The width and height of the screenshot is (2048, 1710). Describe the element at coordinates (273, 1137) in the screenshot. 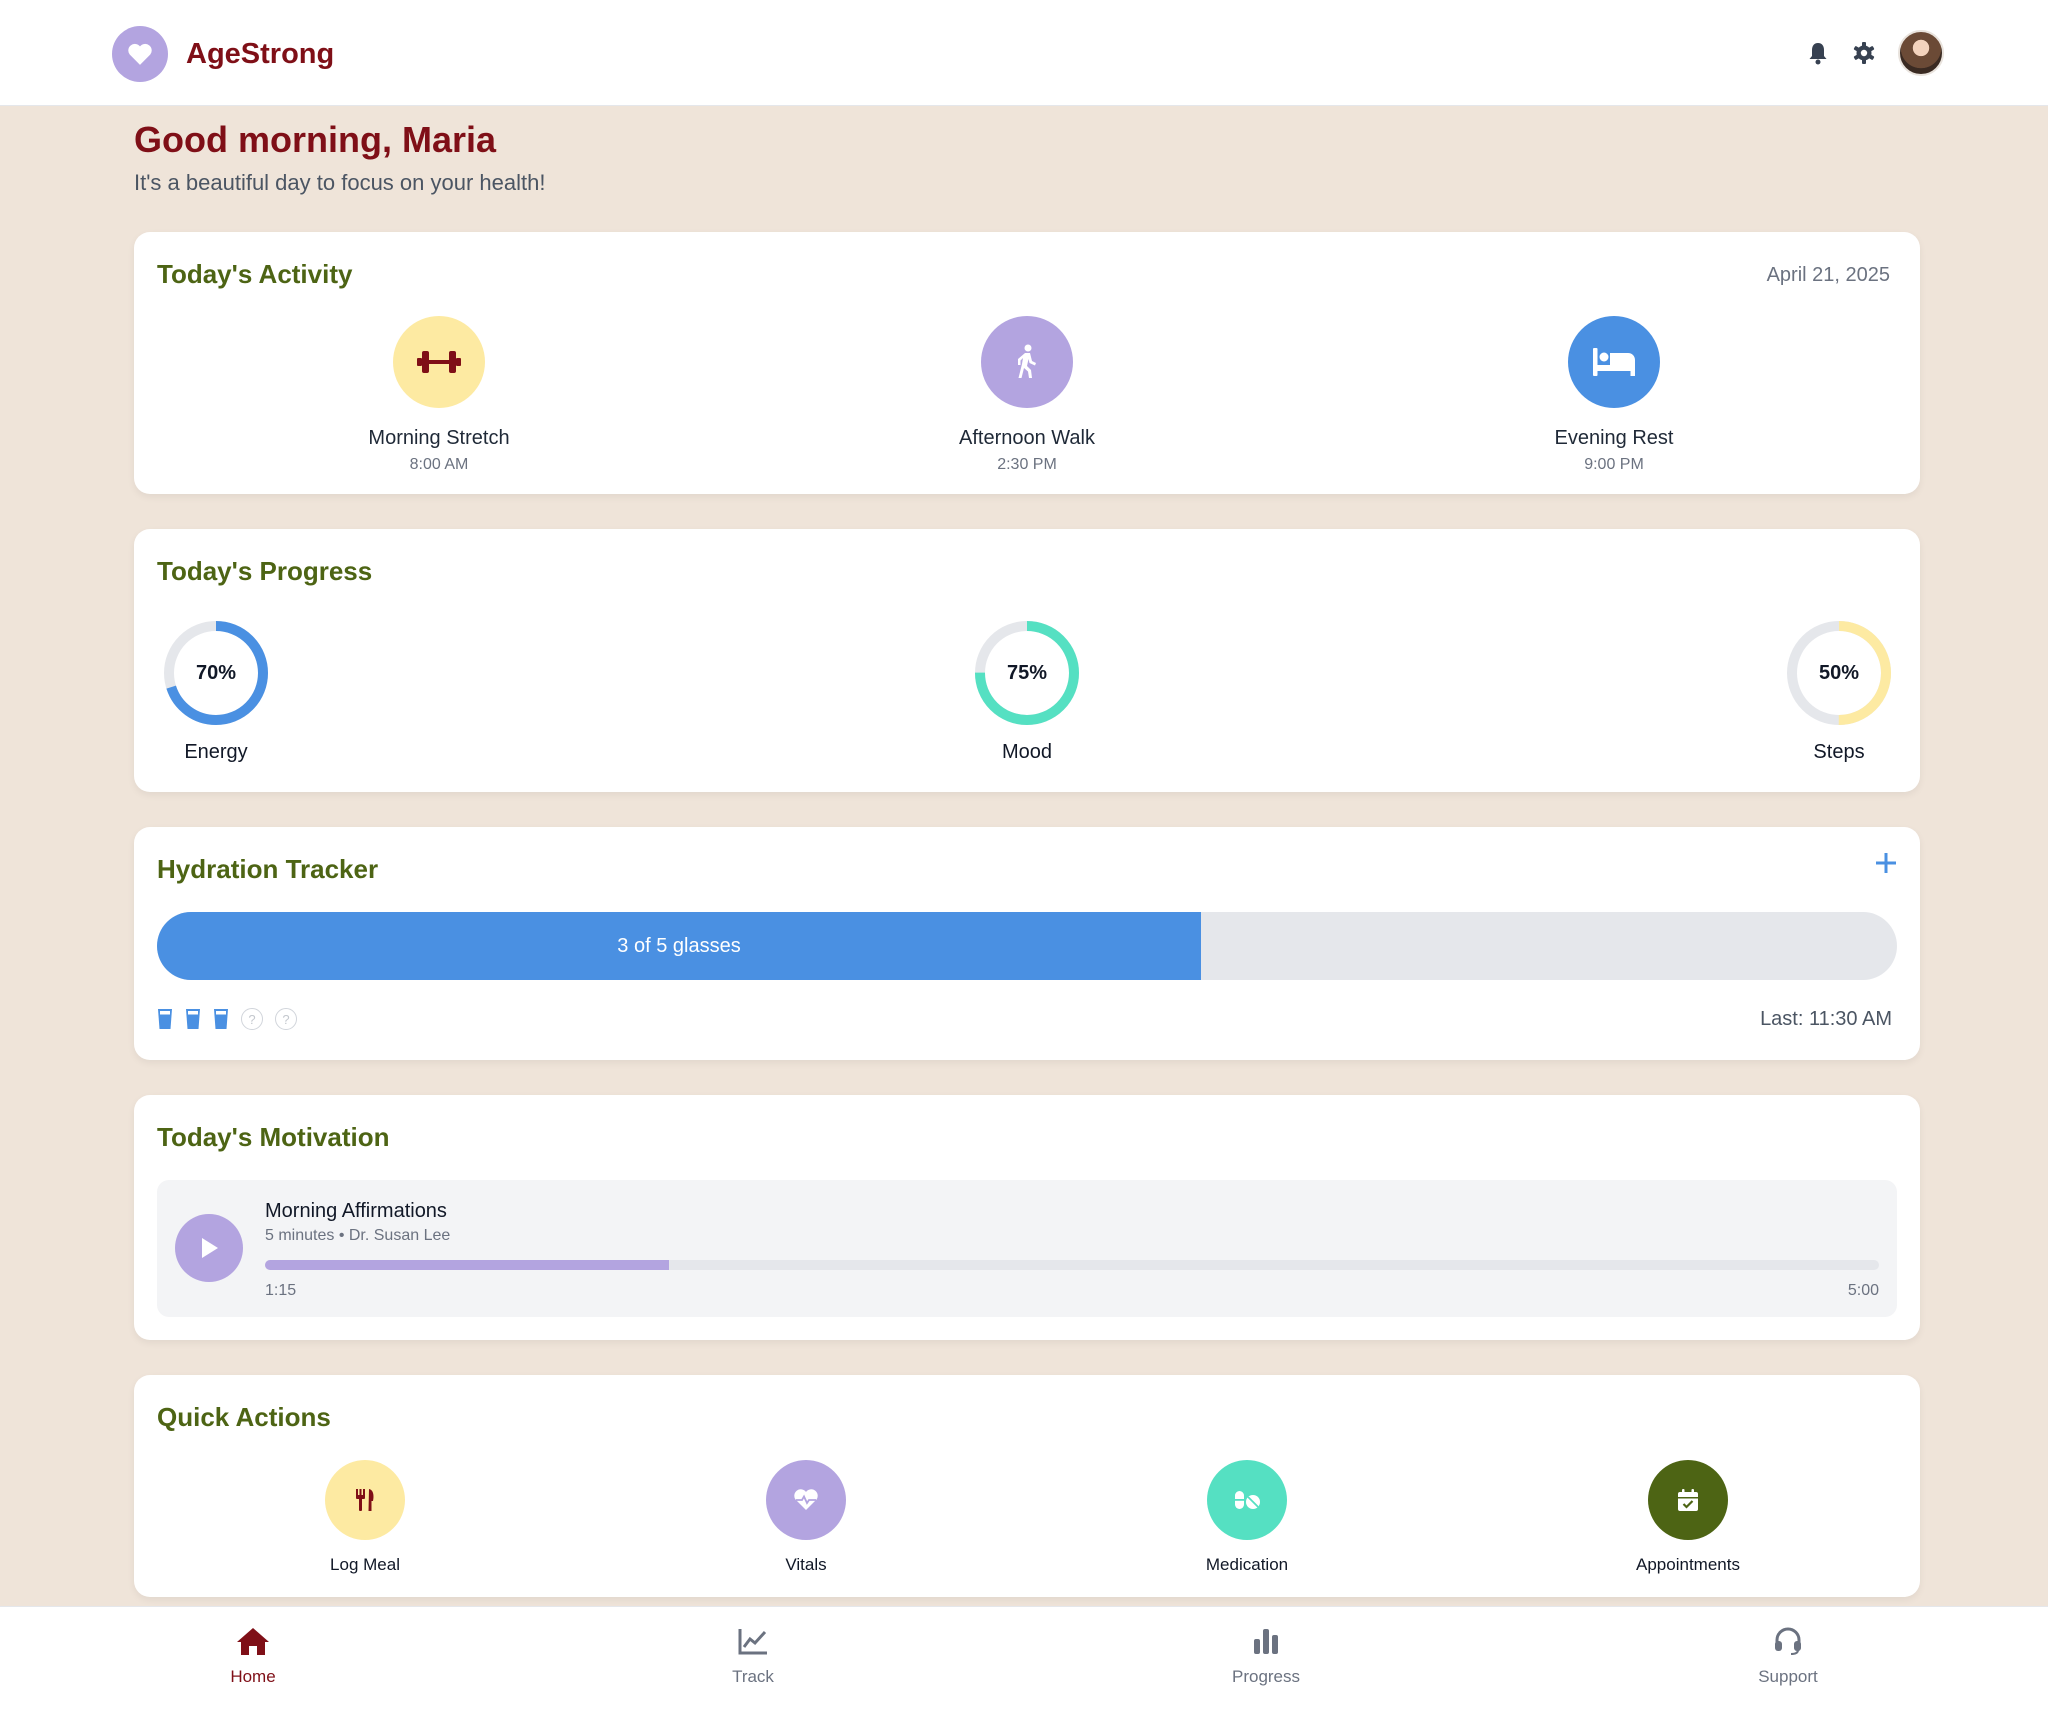

I see `motivation-title: Today's Motivation` at that location.